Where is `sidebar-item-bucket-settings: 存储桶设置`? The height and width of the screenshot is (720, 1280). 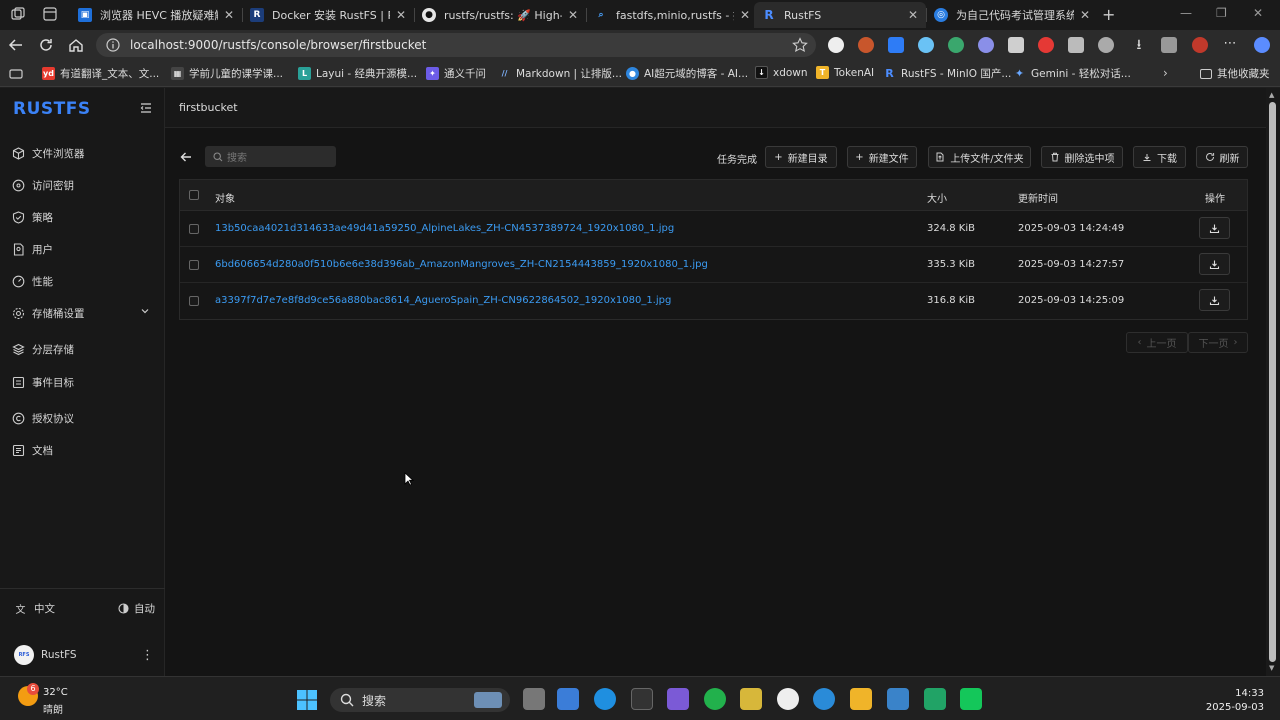
sidebar-item-bucket-settings: 存储桶设置 is located at coordinates (80, 313).